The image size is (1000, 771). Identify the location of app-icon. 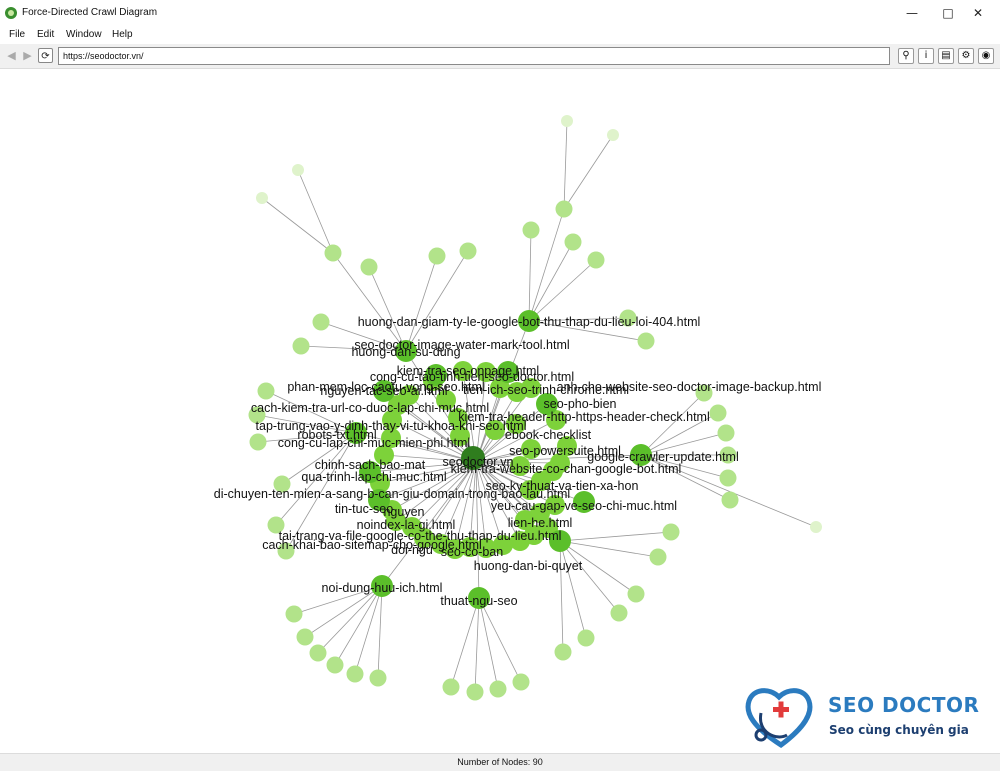
(11, 13).